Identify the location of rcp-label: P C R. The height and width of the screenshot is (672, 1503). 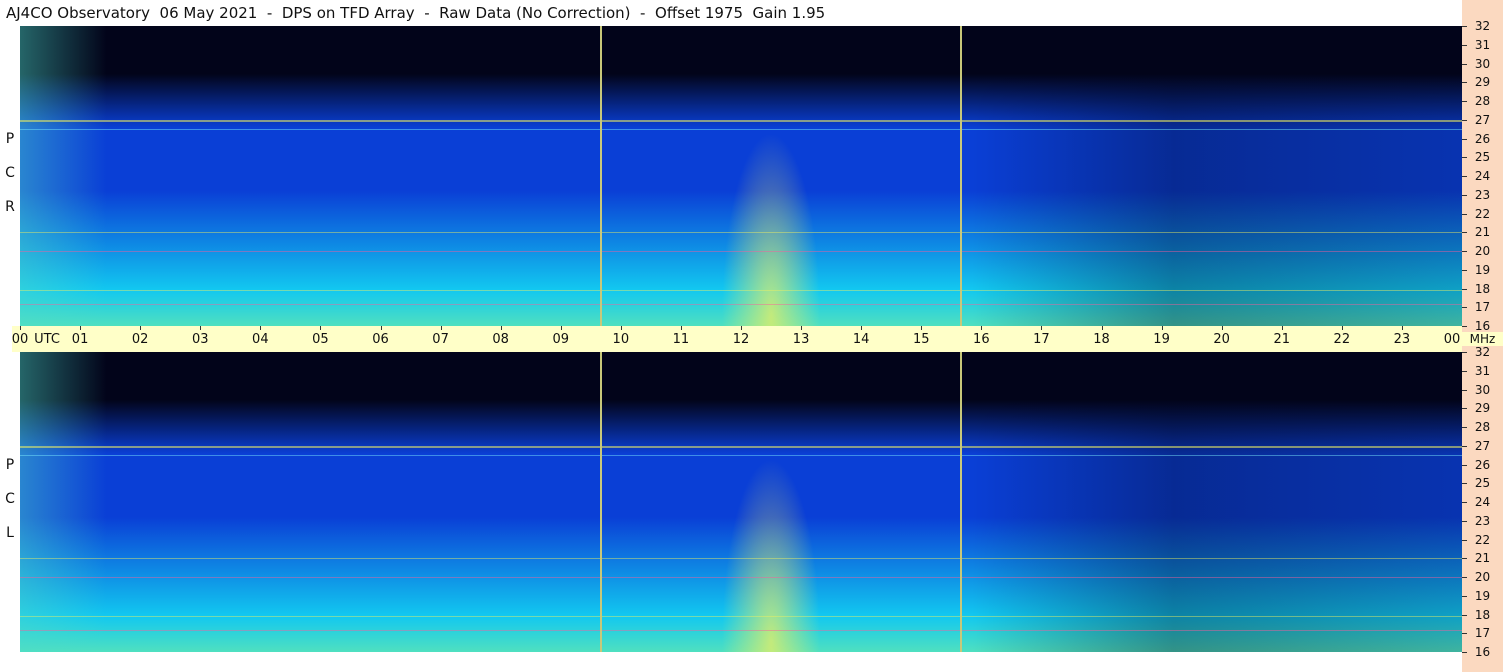
(10, 173).